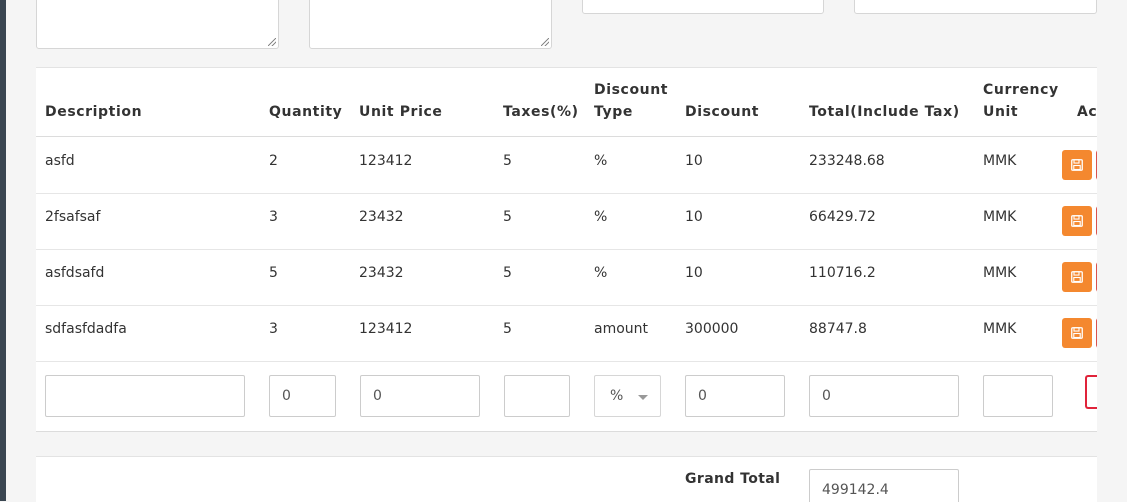 This screenshot has height=502, width=1127. What do you see at coordinates (884, 485) in the screenshot?
I see `grand-total-input: 499142.4` at bounding box center [884, 485].